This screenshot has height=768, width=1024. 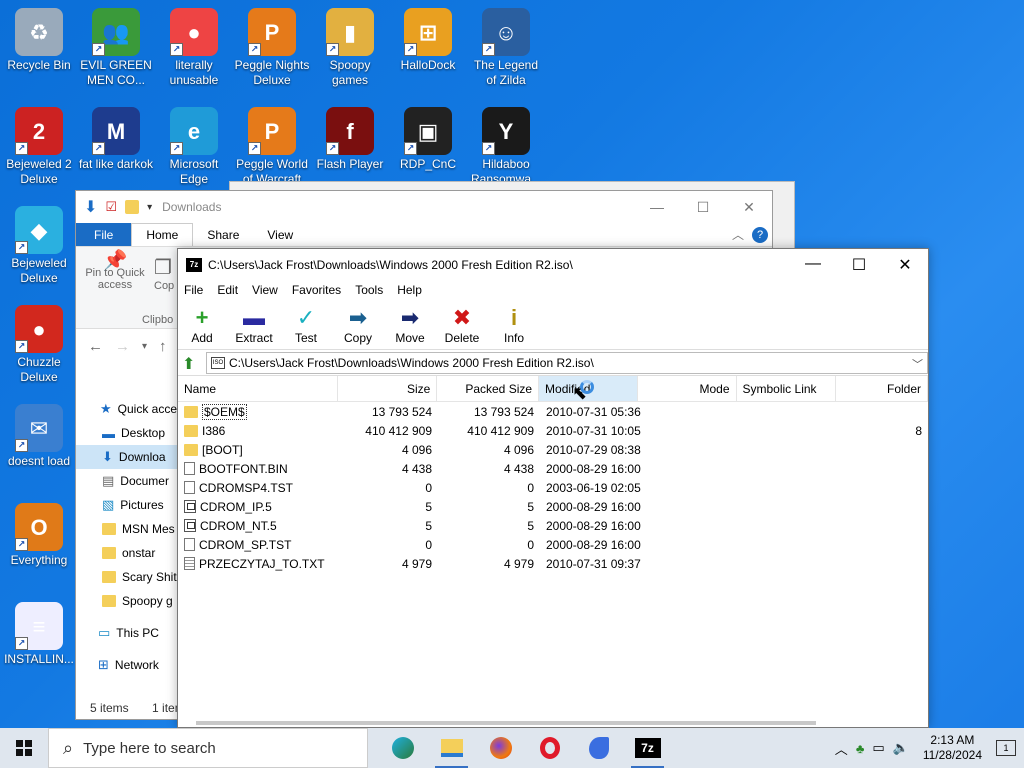 What do you see at coordinates (738, 234) in the screenshot?
I see `ribbon-collapse-icon: ︿` at bounding box center [738, 234].